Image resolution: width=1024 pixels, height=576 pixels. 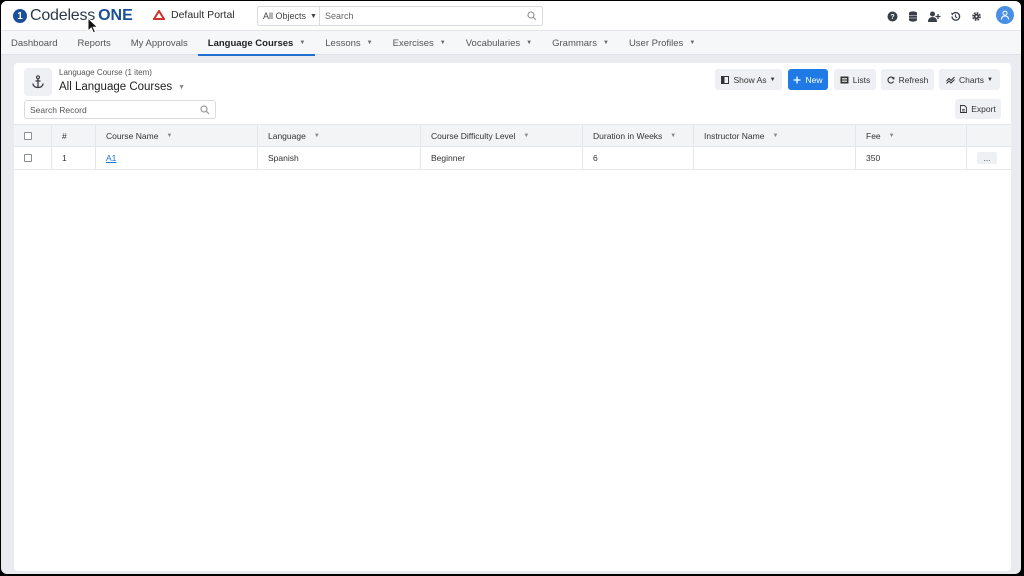 I want to click on instructor-cell, so click(x=775, y=158).